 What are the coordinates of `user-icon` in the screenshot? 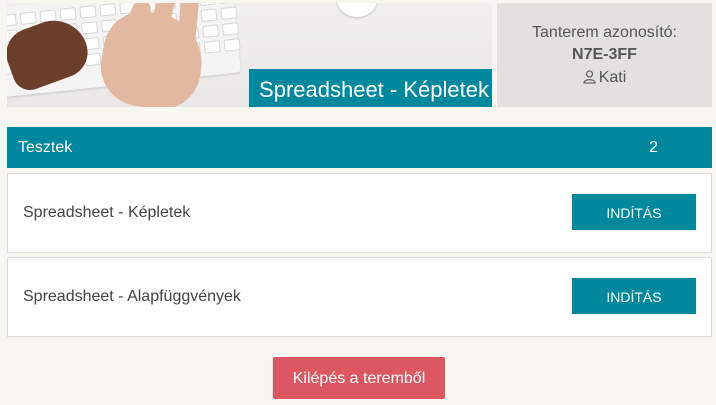 It's located at (589, 79).